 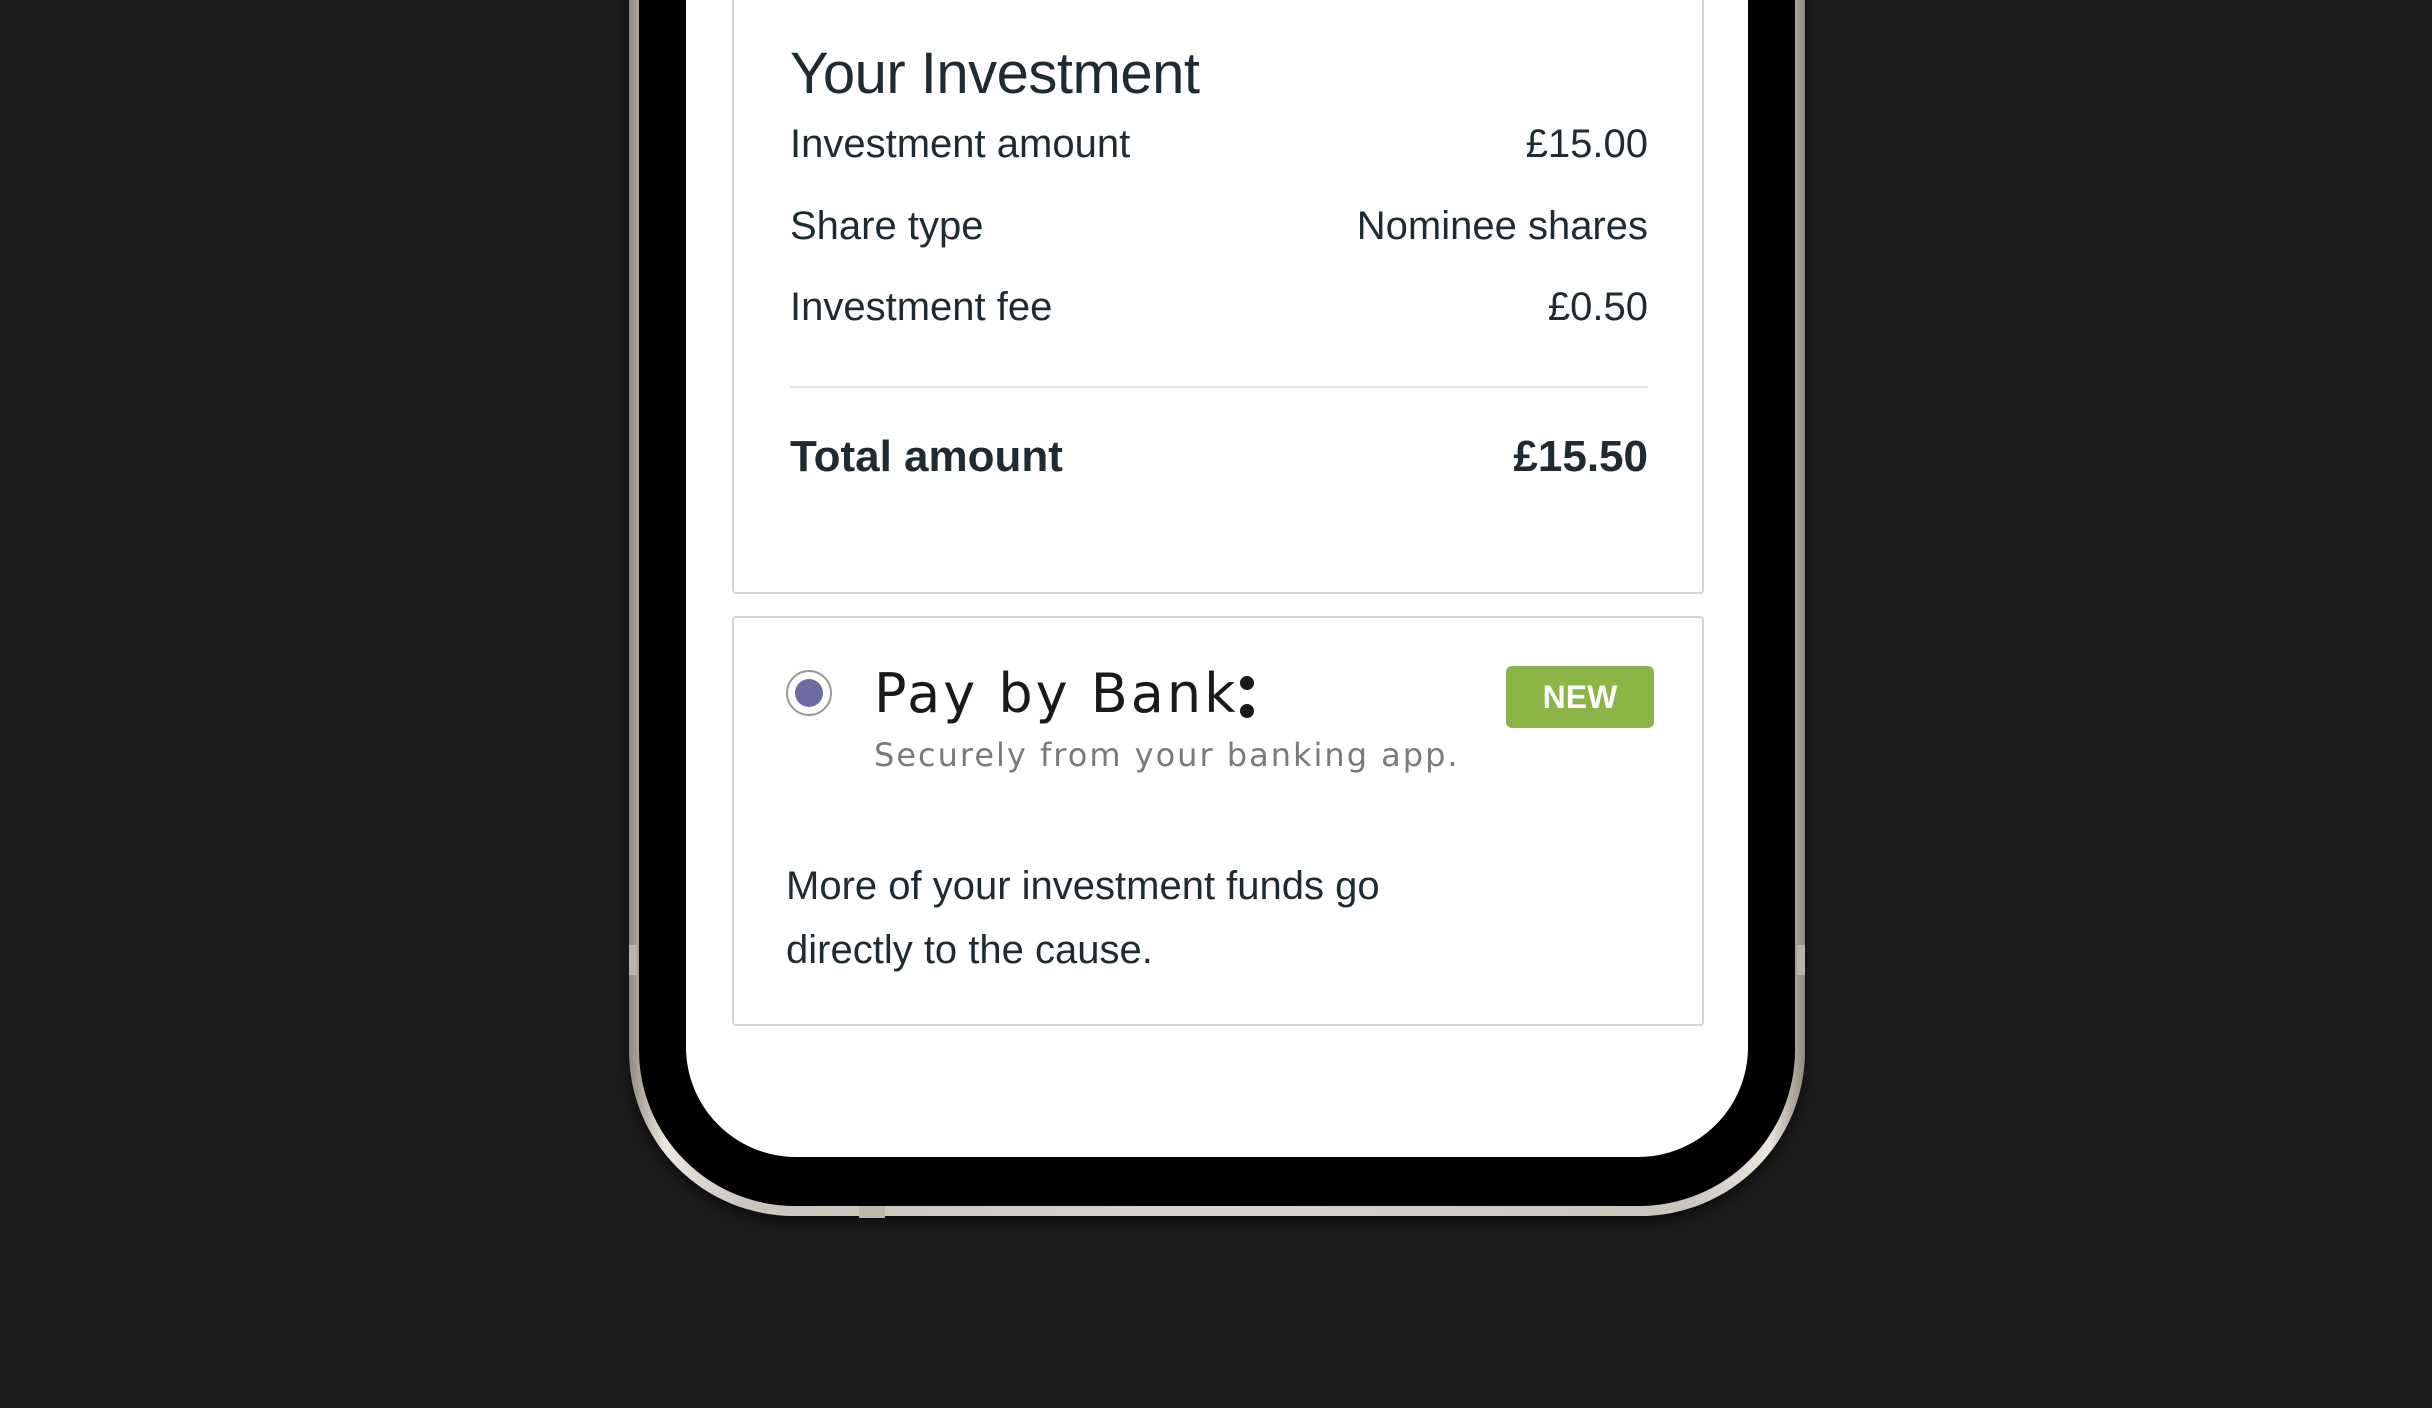 What do you see at coordinates (926, 456) in the screenshot?
I see `total-amount-label: Total amount` at bounding box center [926, 456].